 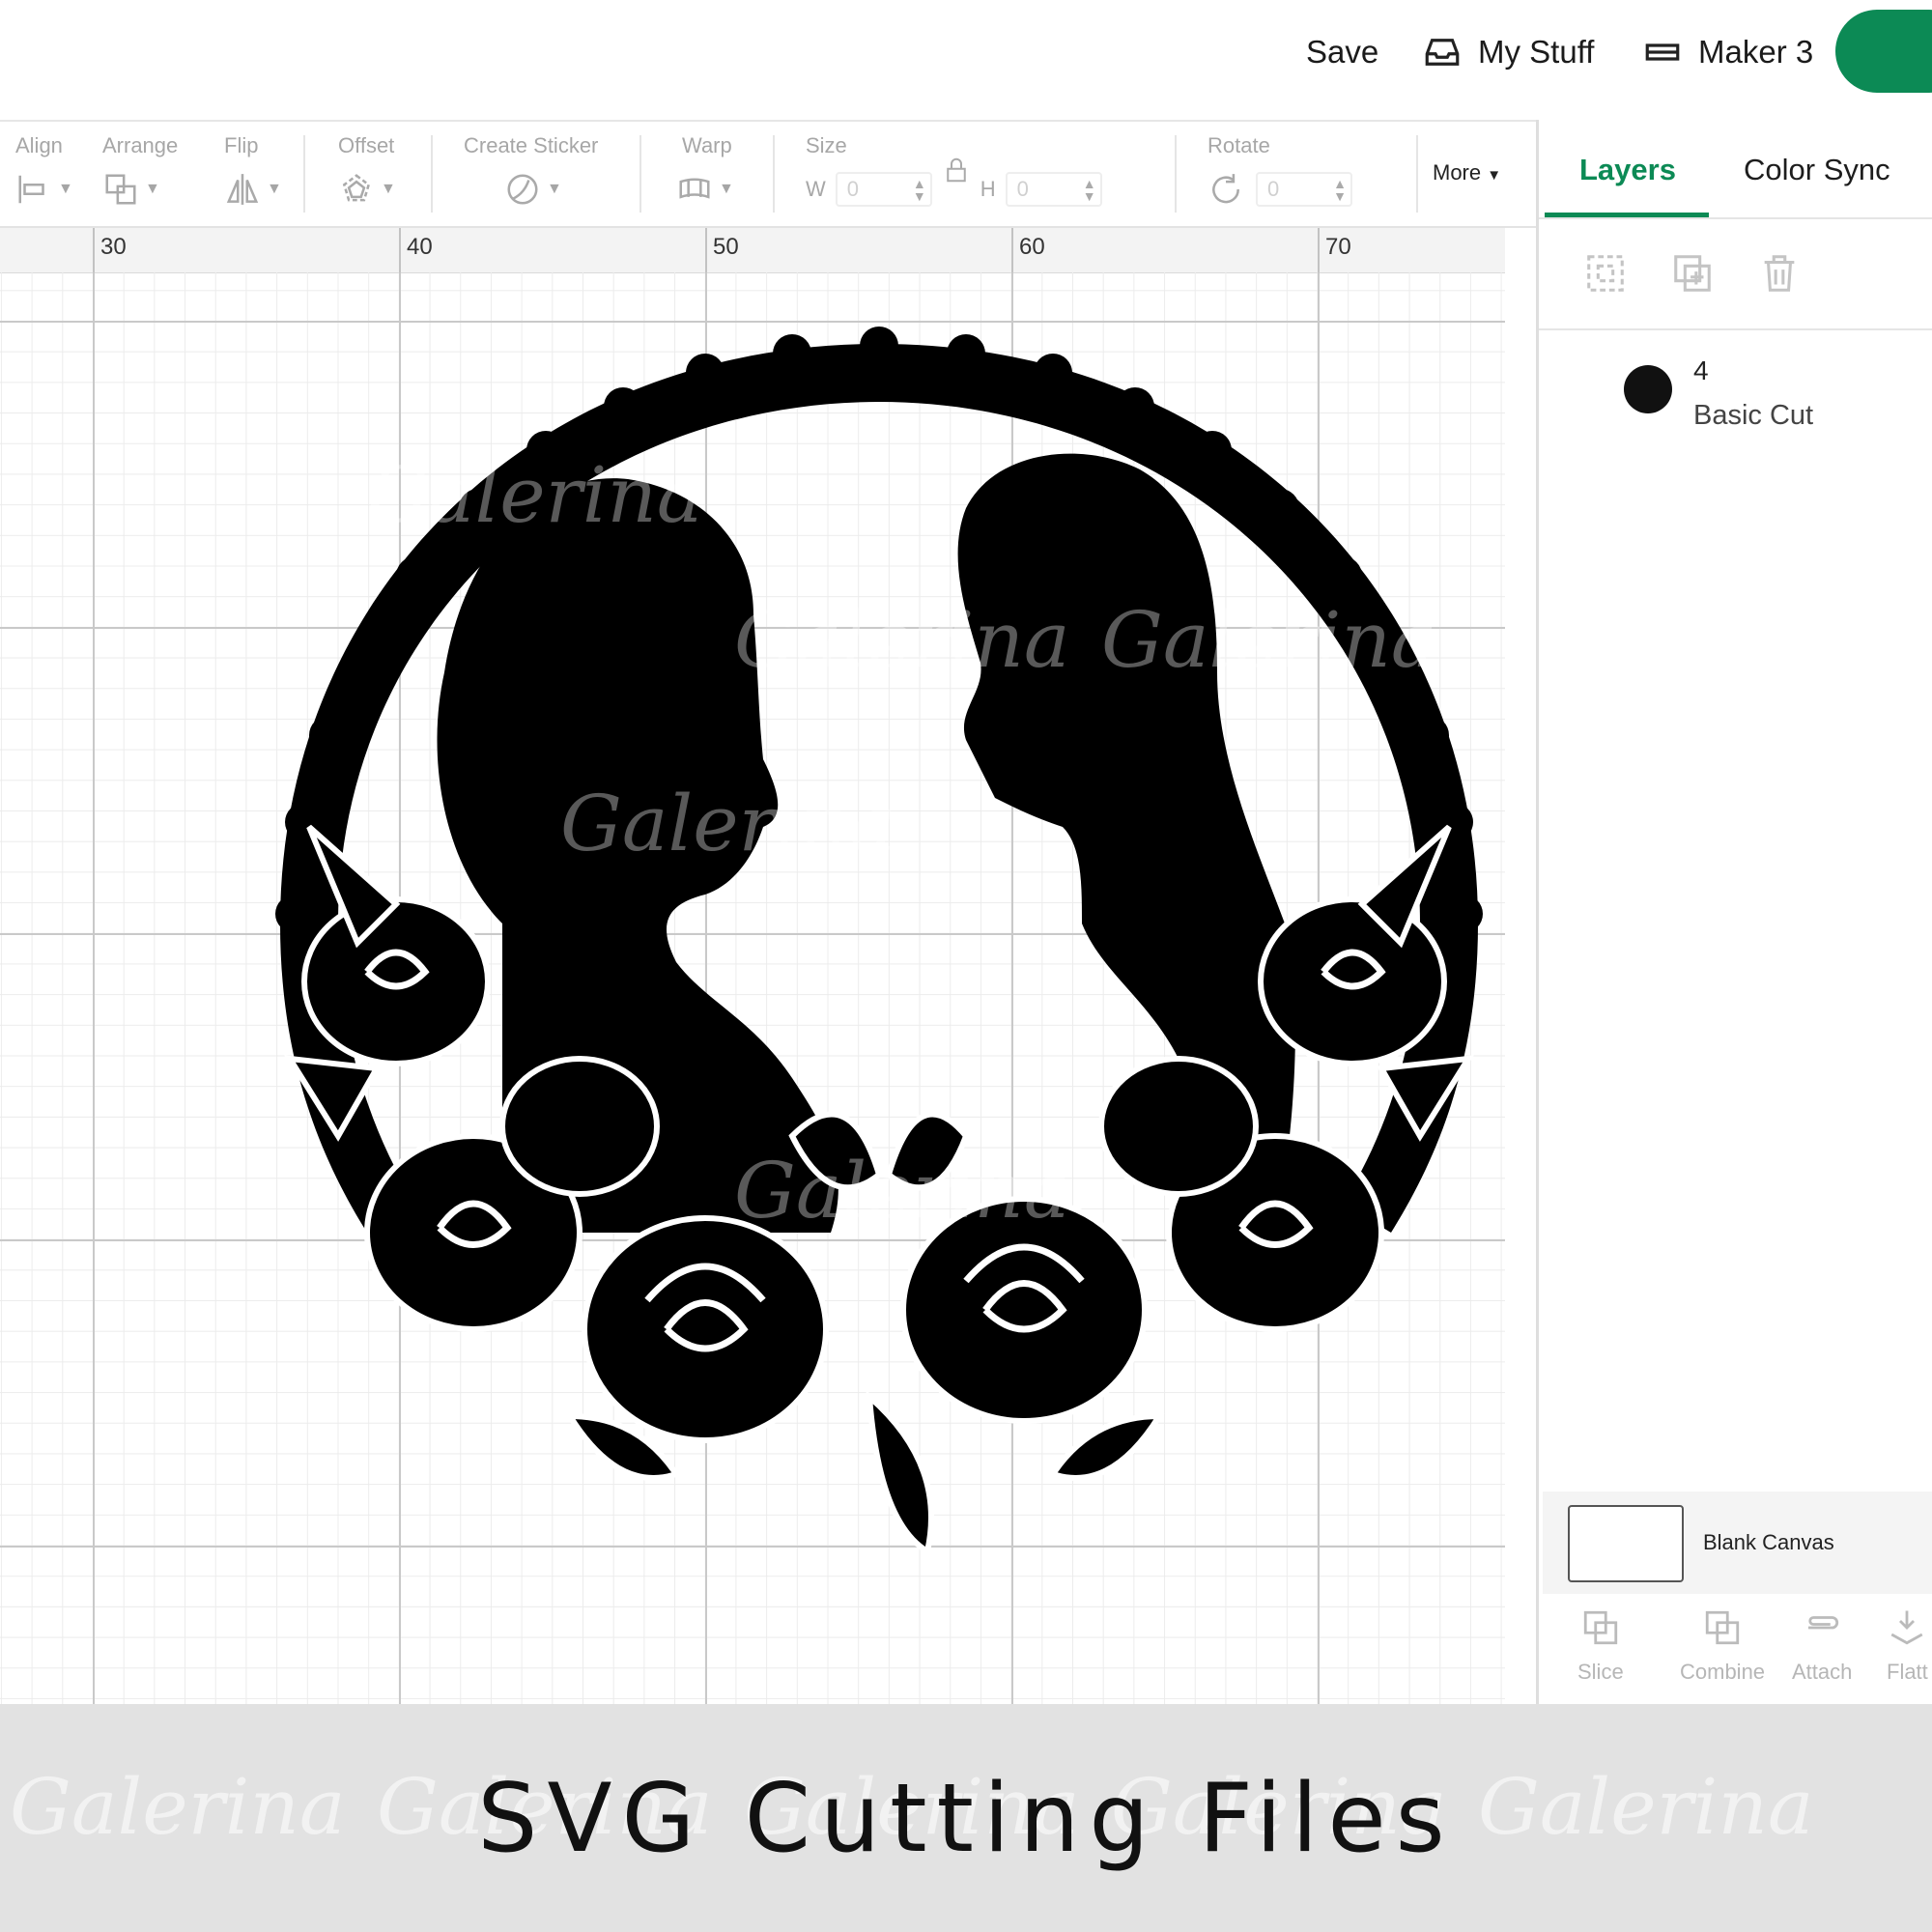 What do you see at coordinates (1723, 1672) in the screenshot?
I see `combine-label: Combine` at bounding box center [1723, 1672].